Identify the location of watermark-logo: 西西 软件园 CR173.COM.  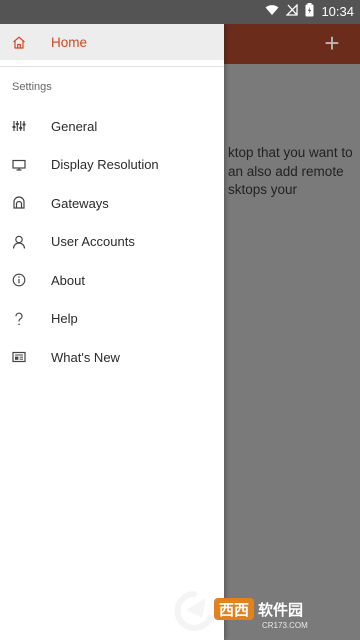
(257, 610).